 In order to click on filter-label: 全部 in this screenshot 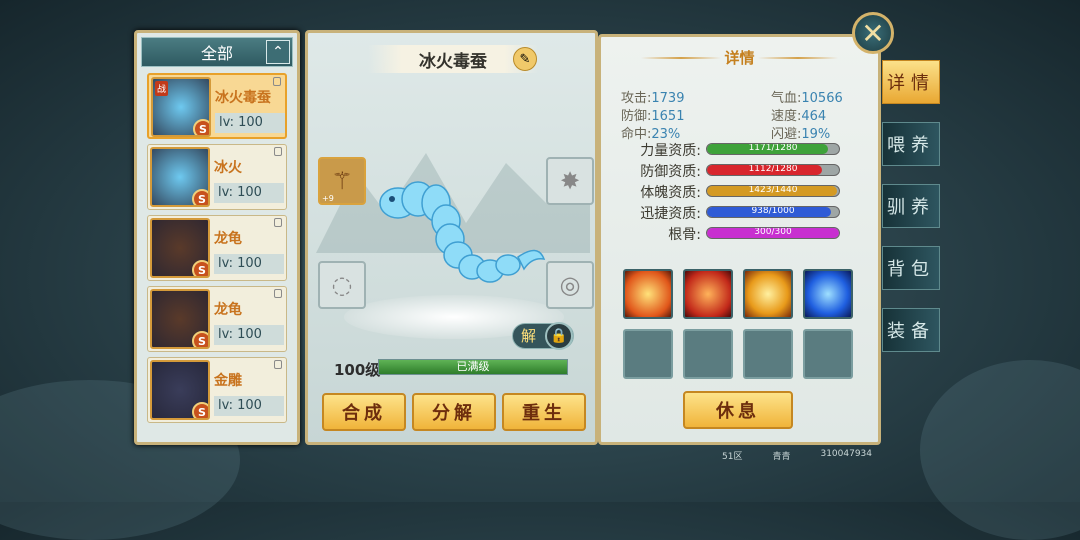, I will do `click(216, 53)`.